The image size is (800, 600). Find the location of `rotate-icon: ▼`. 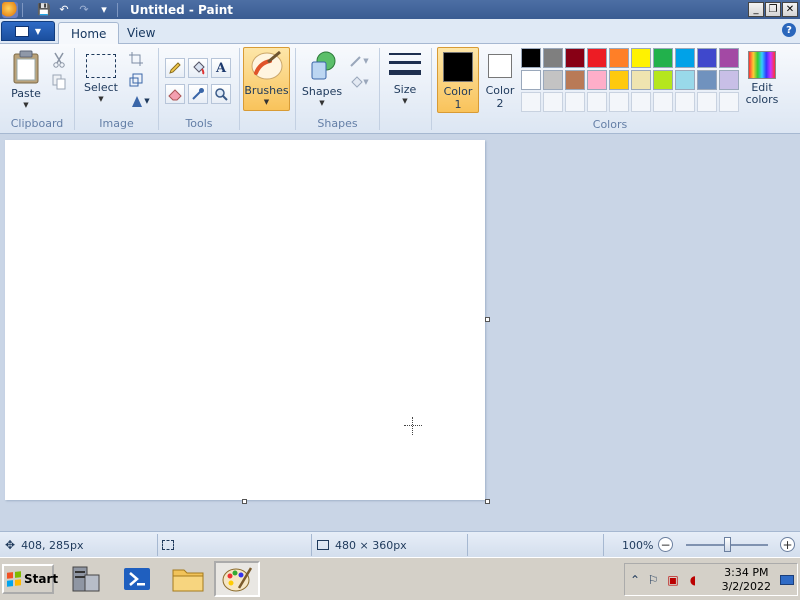

rotate-icon: ▼ is located at coordinates (140, 101).